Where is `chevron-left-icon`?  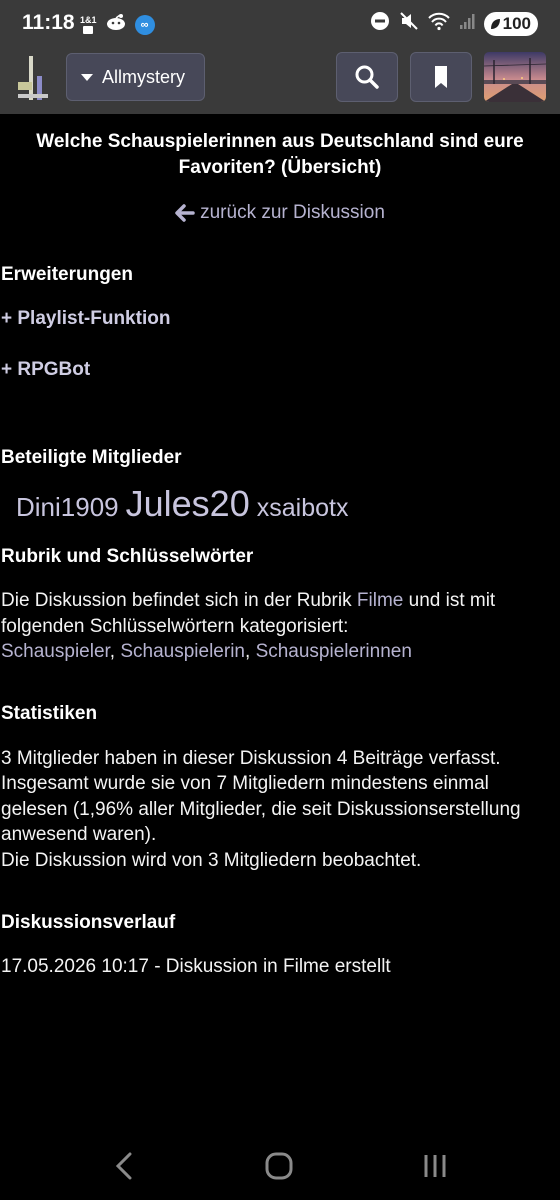
chevron-left-icon is located at coordinates (123, 1166).